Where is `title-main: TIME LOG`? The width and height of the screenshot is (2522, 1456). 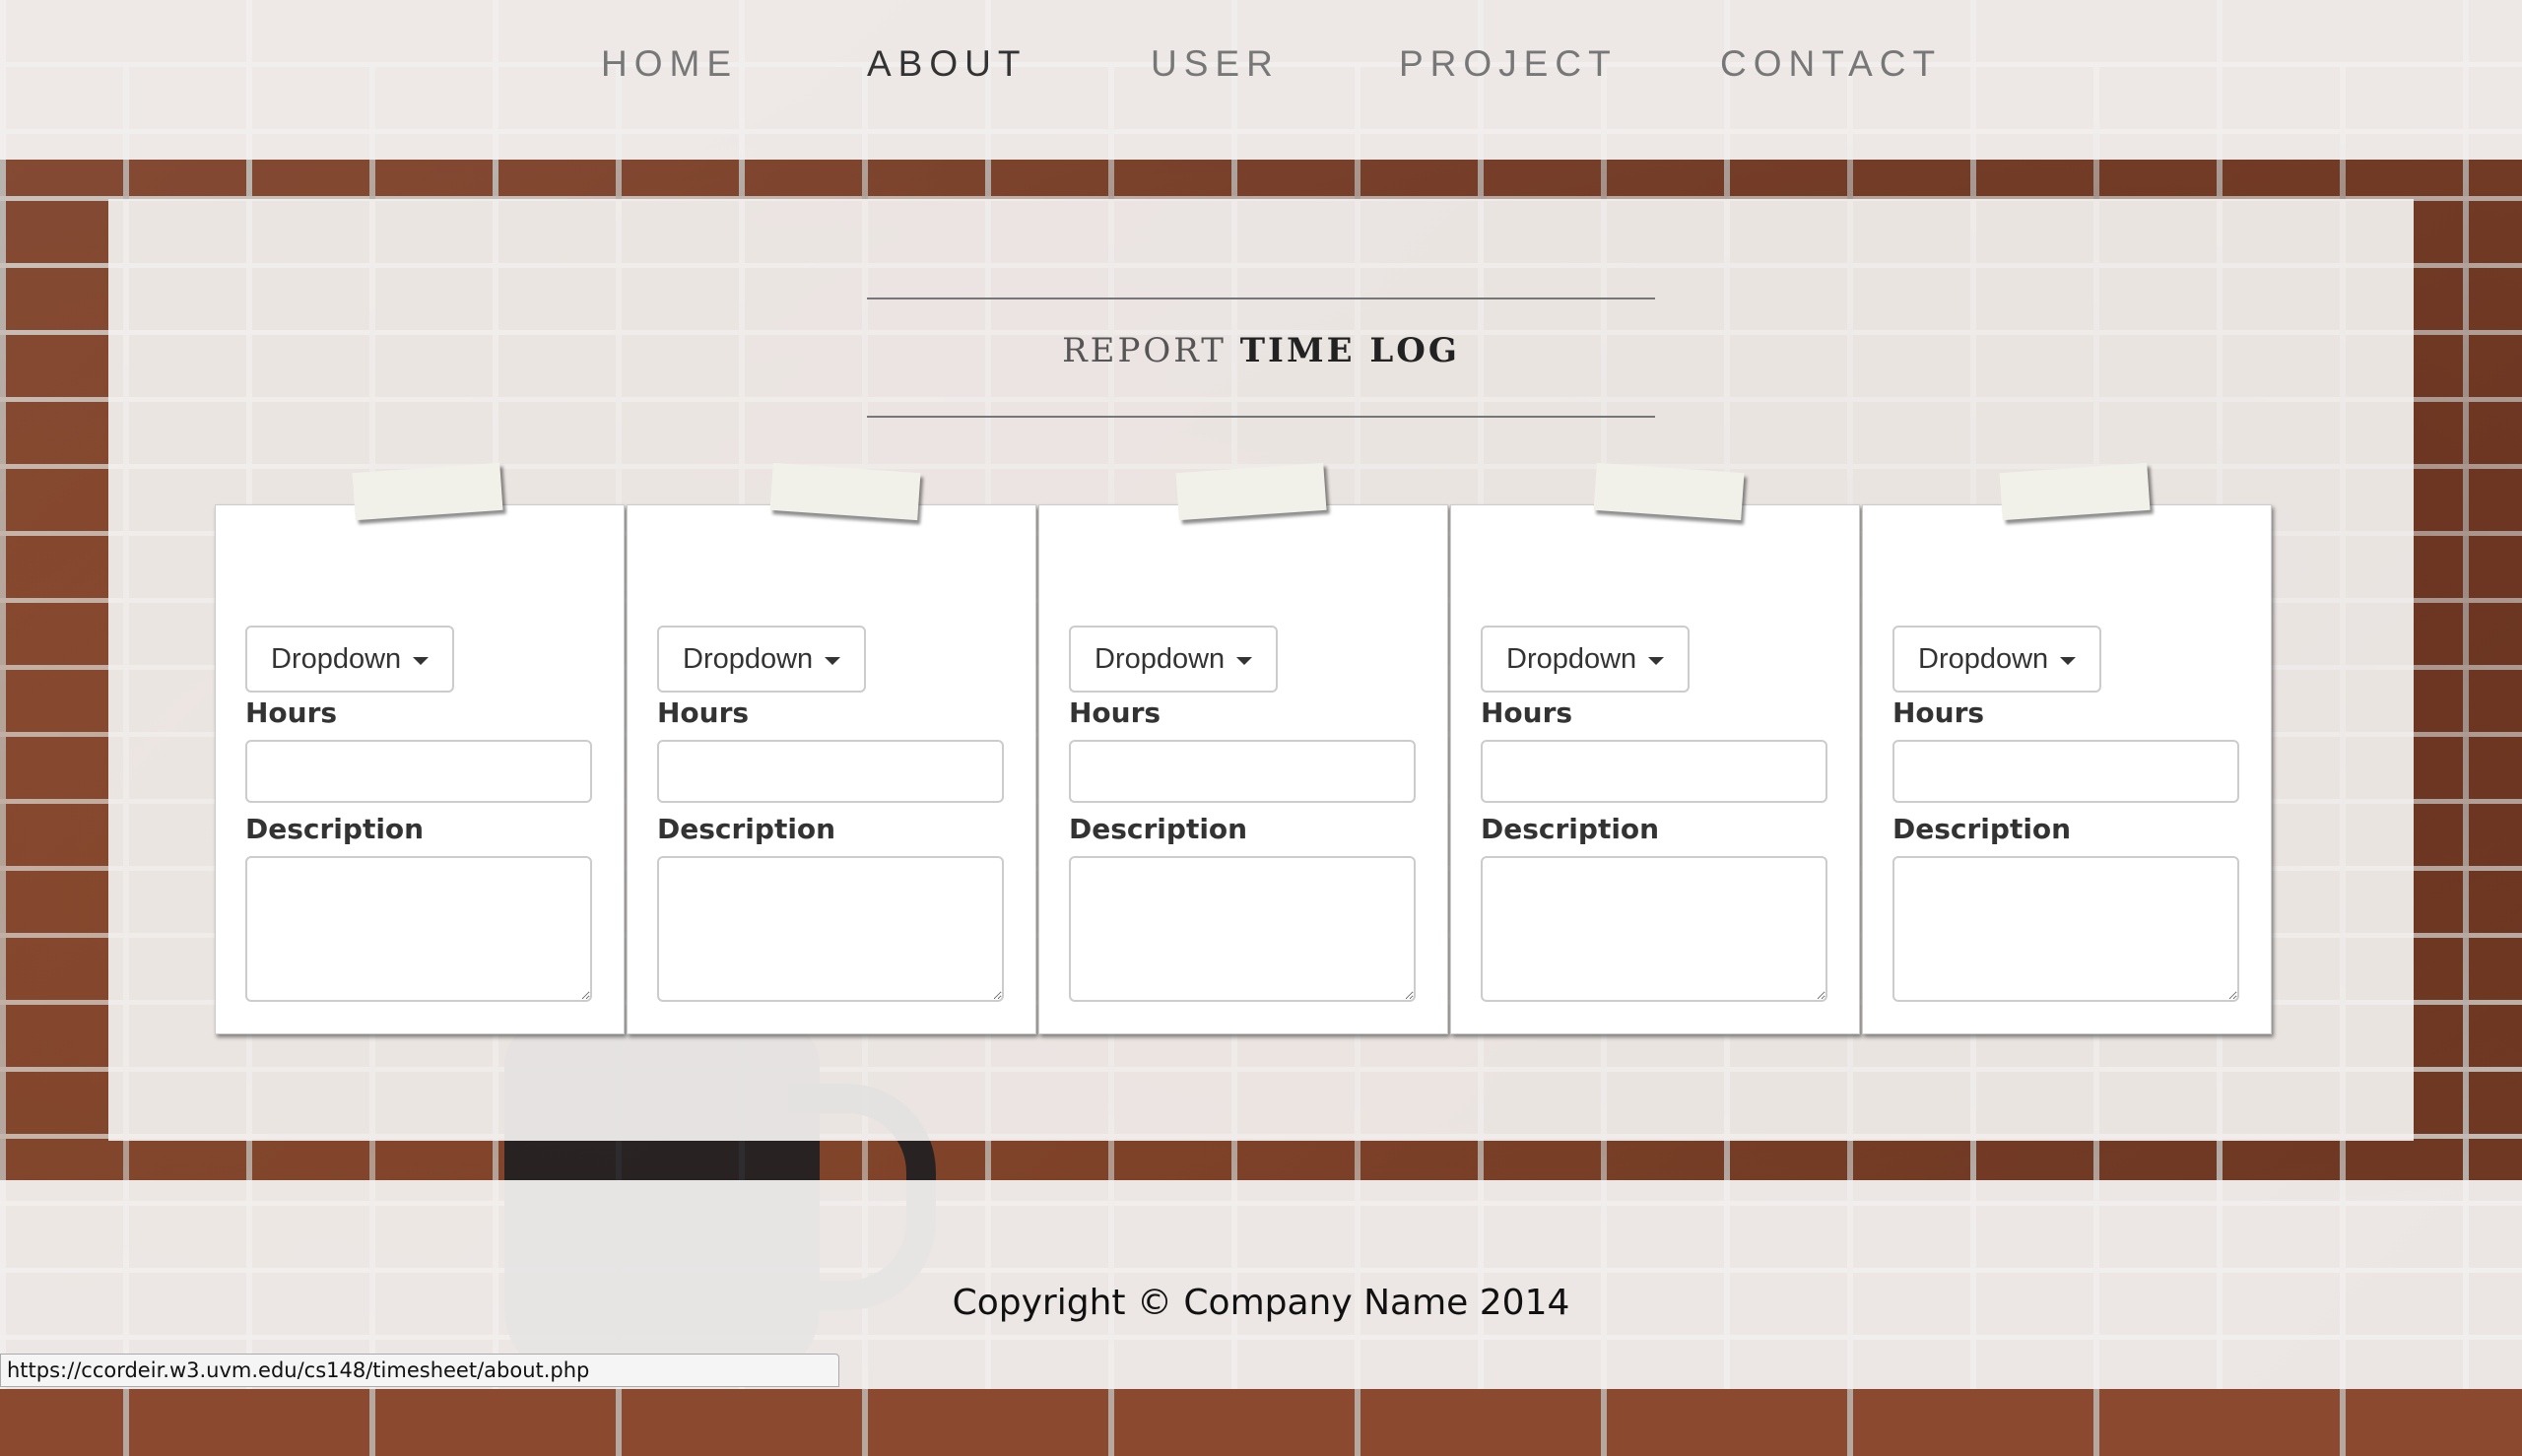 title-main: TIME LOG is located at coordinates (1349, 350).